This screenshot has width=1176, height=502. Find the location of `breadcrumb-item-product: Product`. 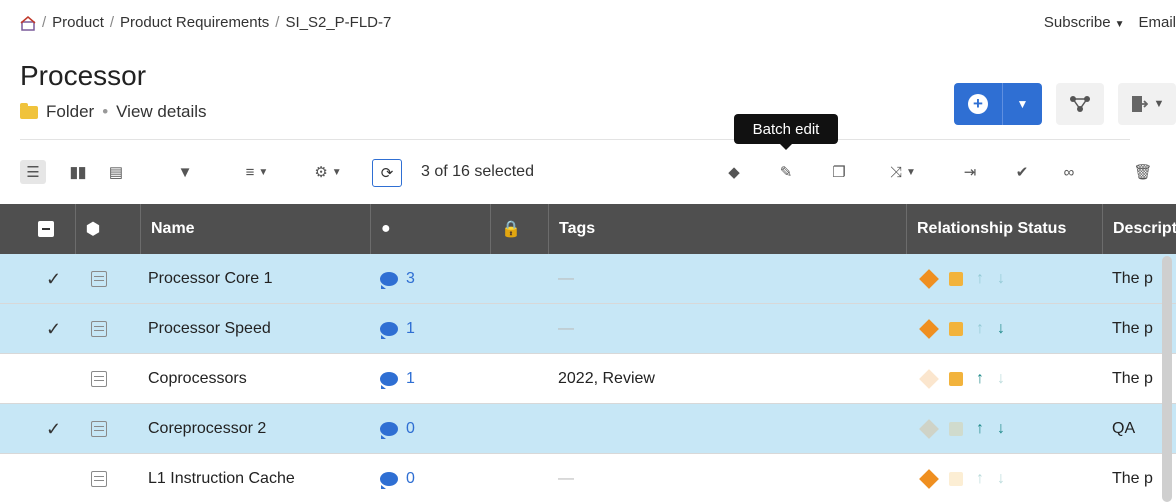

breadcrumb-item-product: Product is located at coordinates (78, 22).